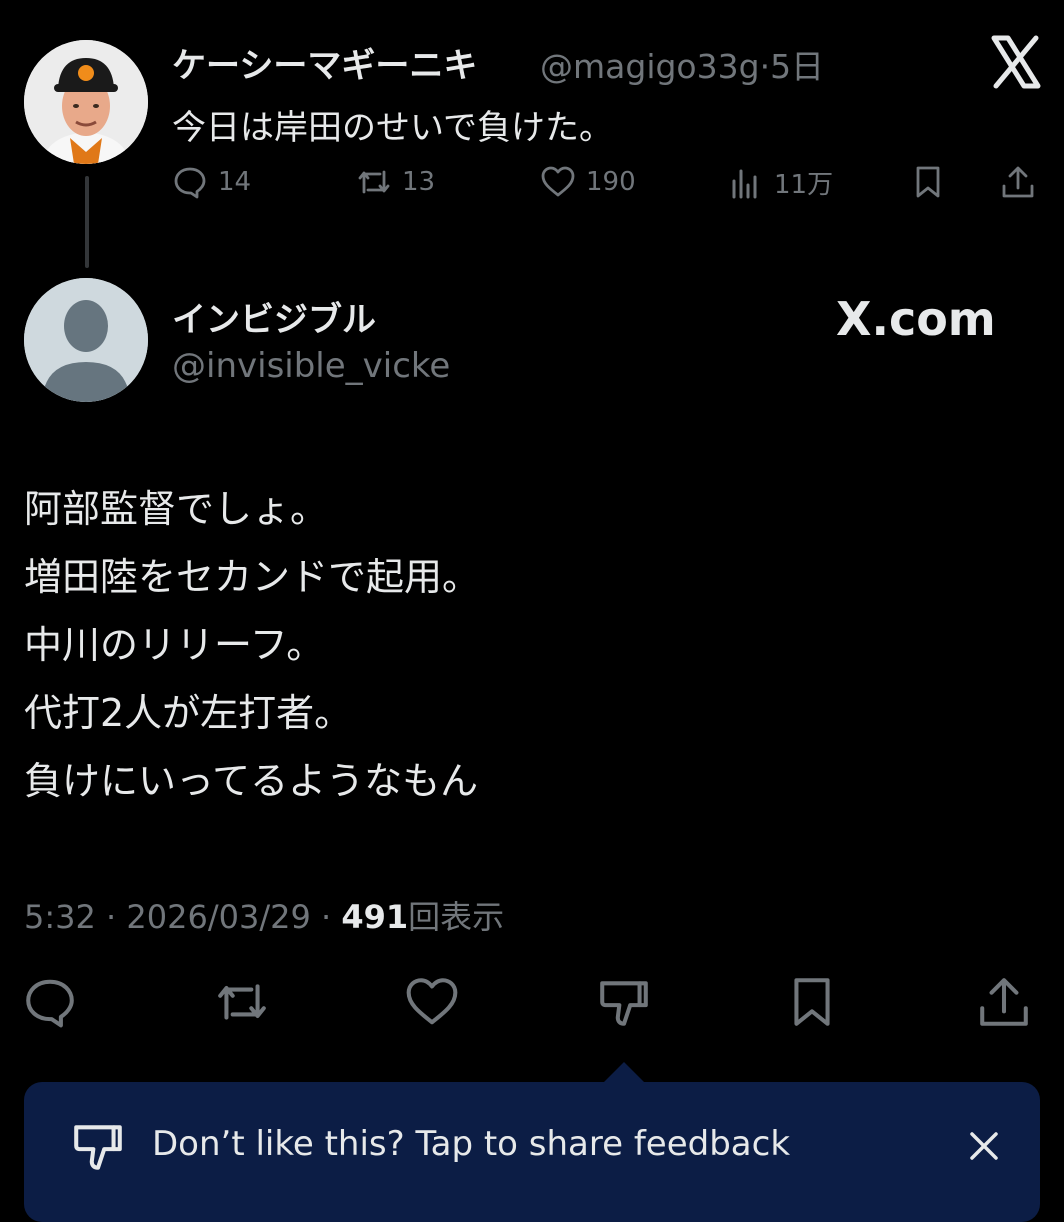 This screenshot has width=1064, height=1222. Describe the element at coordinates (87, 222) in the screenshot. I see `thread-line` at that location.